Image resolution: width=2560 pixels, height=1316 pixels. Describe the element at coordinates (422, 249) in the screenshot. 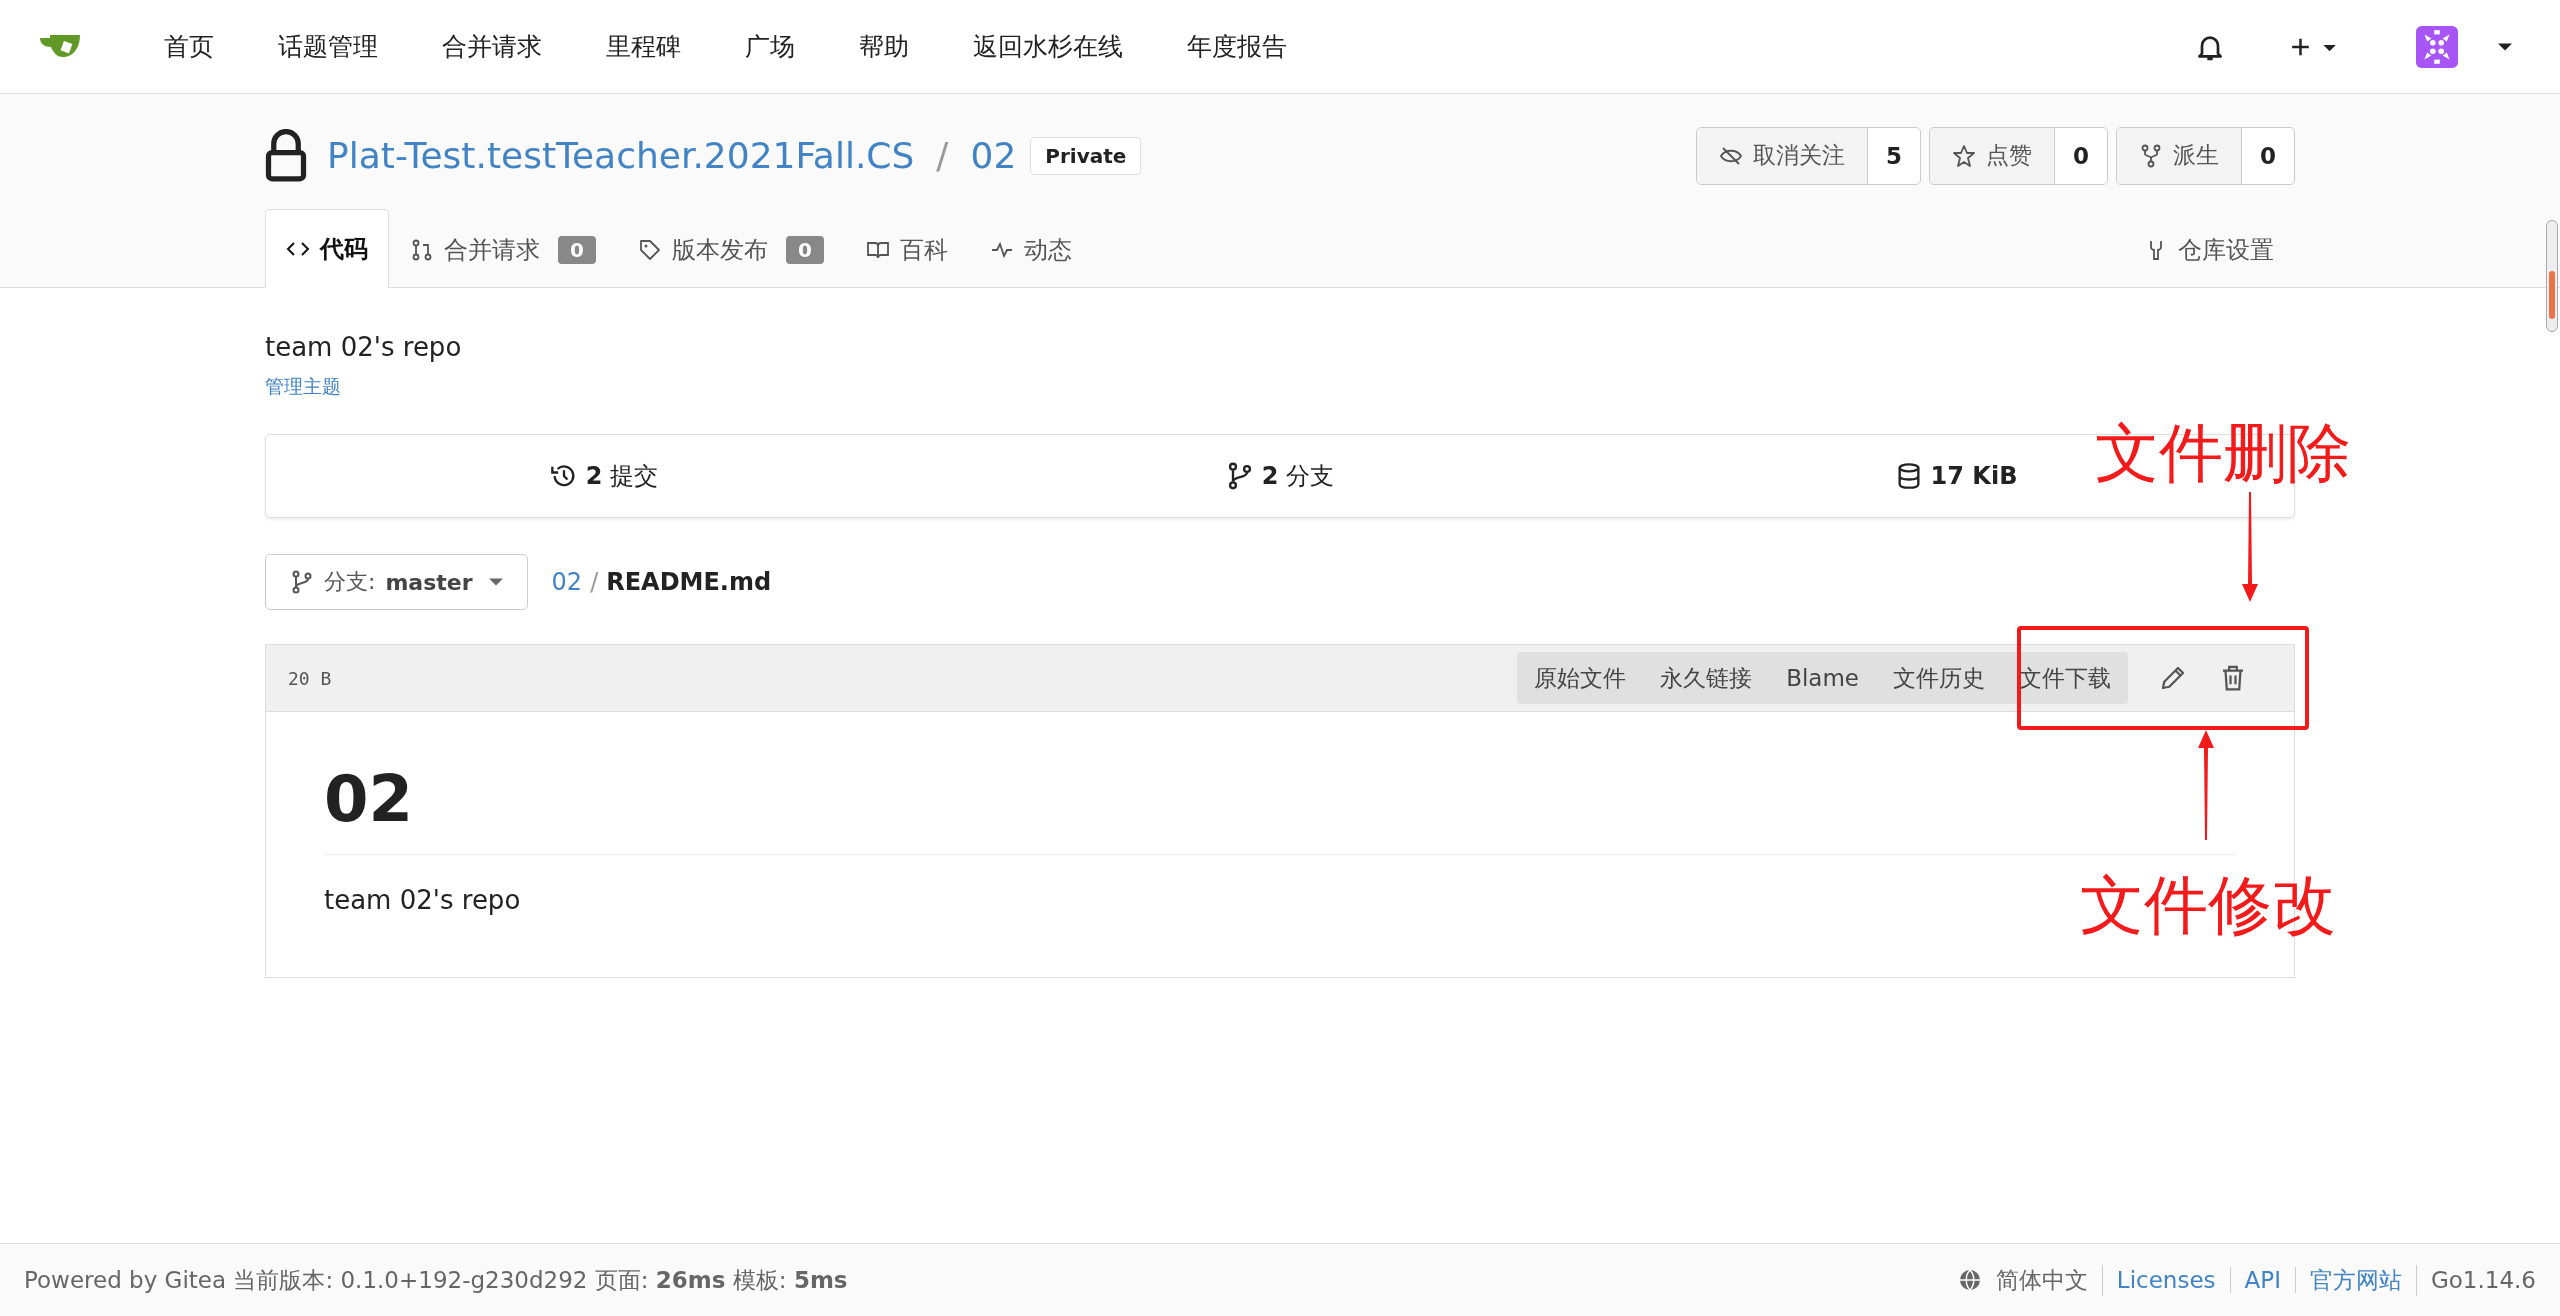

I see `pull-request-icon` at that location.